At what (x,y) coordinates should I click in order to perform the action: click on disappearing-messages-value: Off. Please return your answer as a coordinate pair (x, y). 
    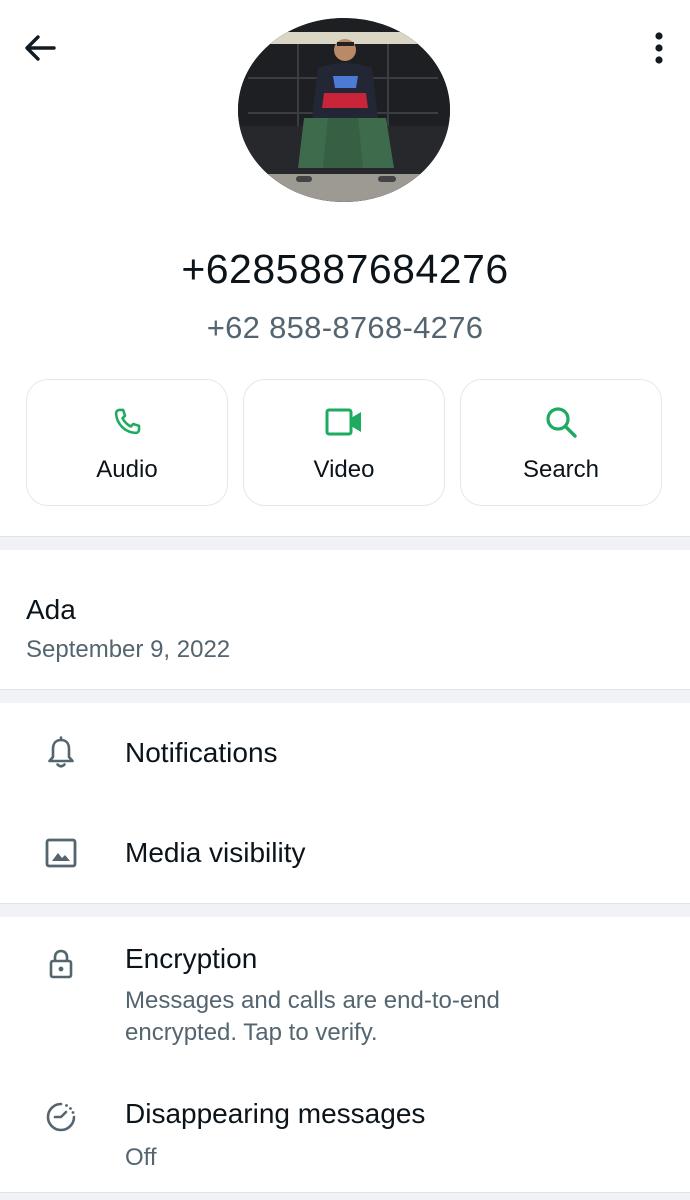
    Looking at the image, I should click on (141, 1157).